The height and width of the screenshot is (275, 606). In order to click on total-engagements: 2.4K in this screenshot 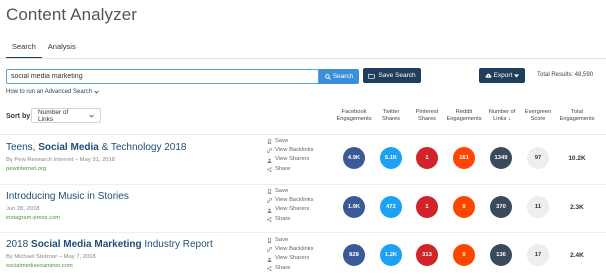, I will do `click(577, 255)`.